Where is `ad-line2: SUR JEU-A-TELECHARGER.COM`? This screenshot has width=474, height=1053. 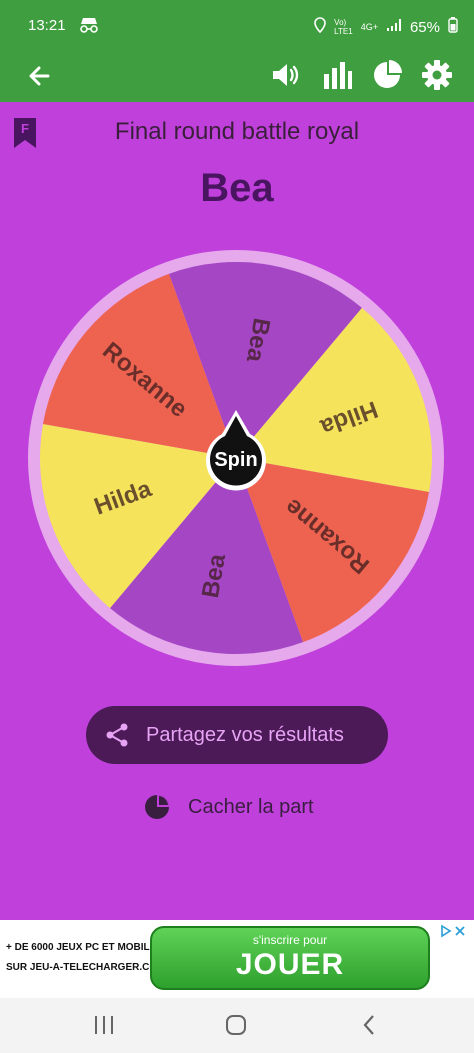 ad-line2: SUR JEU-A-TELECHARGER.COM is located at coordinates (86, 967).